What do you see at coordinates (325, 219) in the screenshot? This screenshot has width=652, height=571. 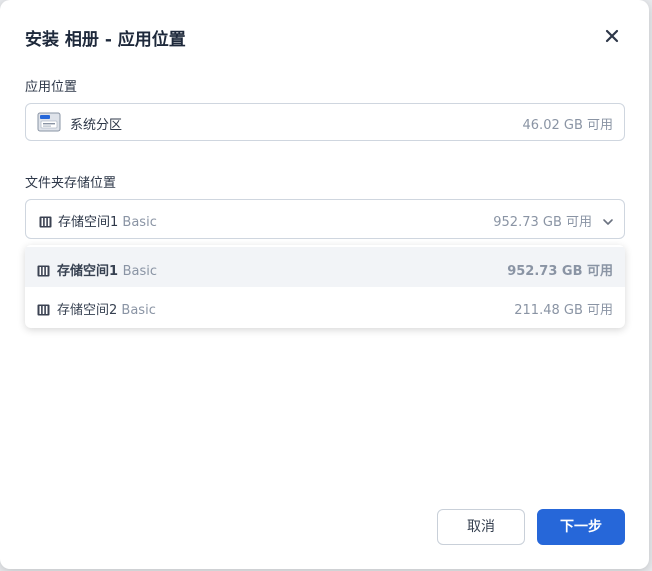 I see `folder-location-select: 存储空间1 Basic 952.73 GB 可用` at bounding box center [325, 219].